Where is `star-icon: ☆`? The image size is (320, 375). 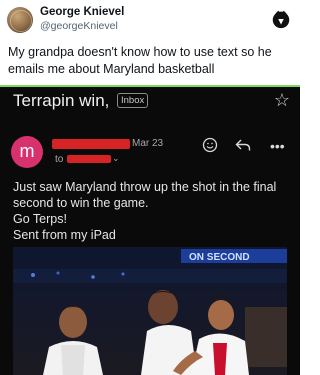 star-icon: ☆ is located at coordinates (282, 100).